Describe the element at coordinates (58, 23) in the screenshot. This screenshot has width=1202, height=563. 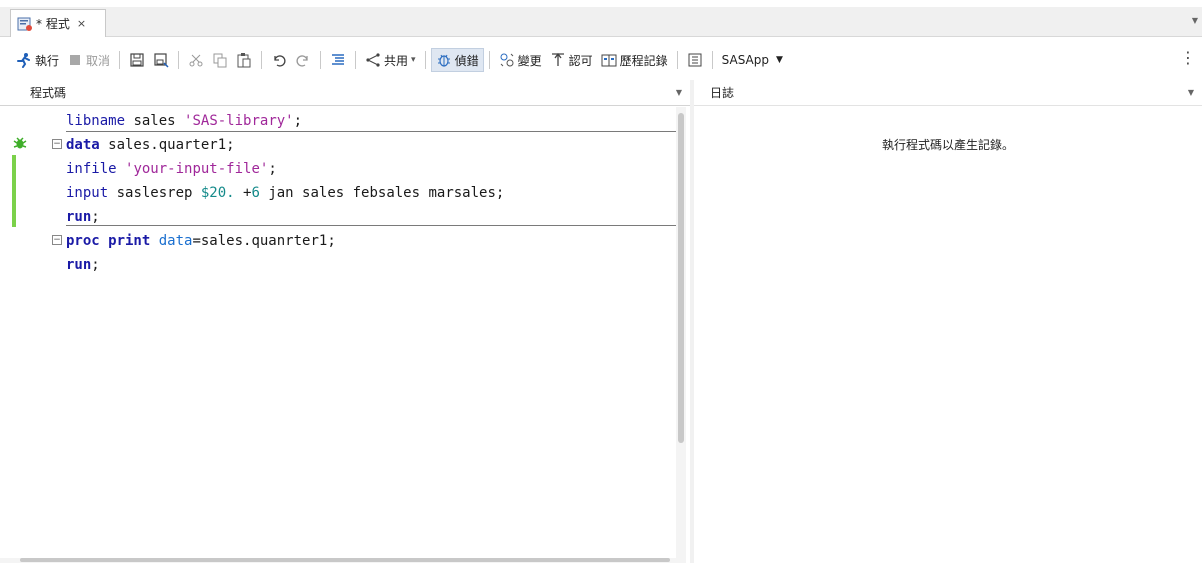
I see `tab-program: * 程式 ×` at that location.